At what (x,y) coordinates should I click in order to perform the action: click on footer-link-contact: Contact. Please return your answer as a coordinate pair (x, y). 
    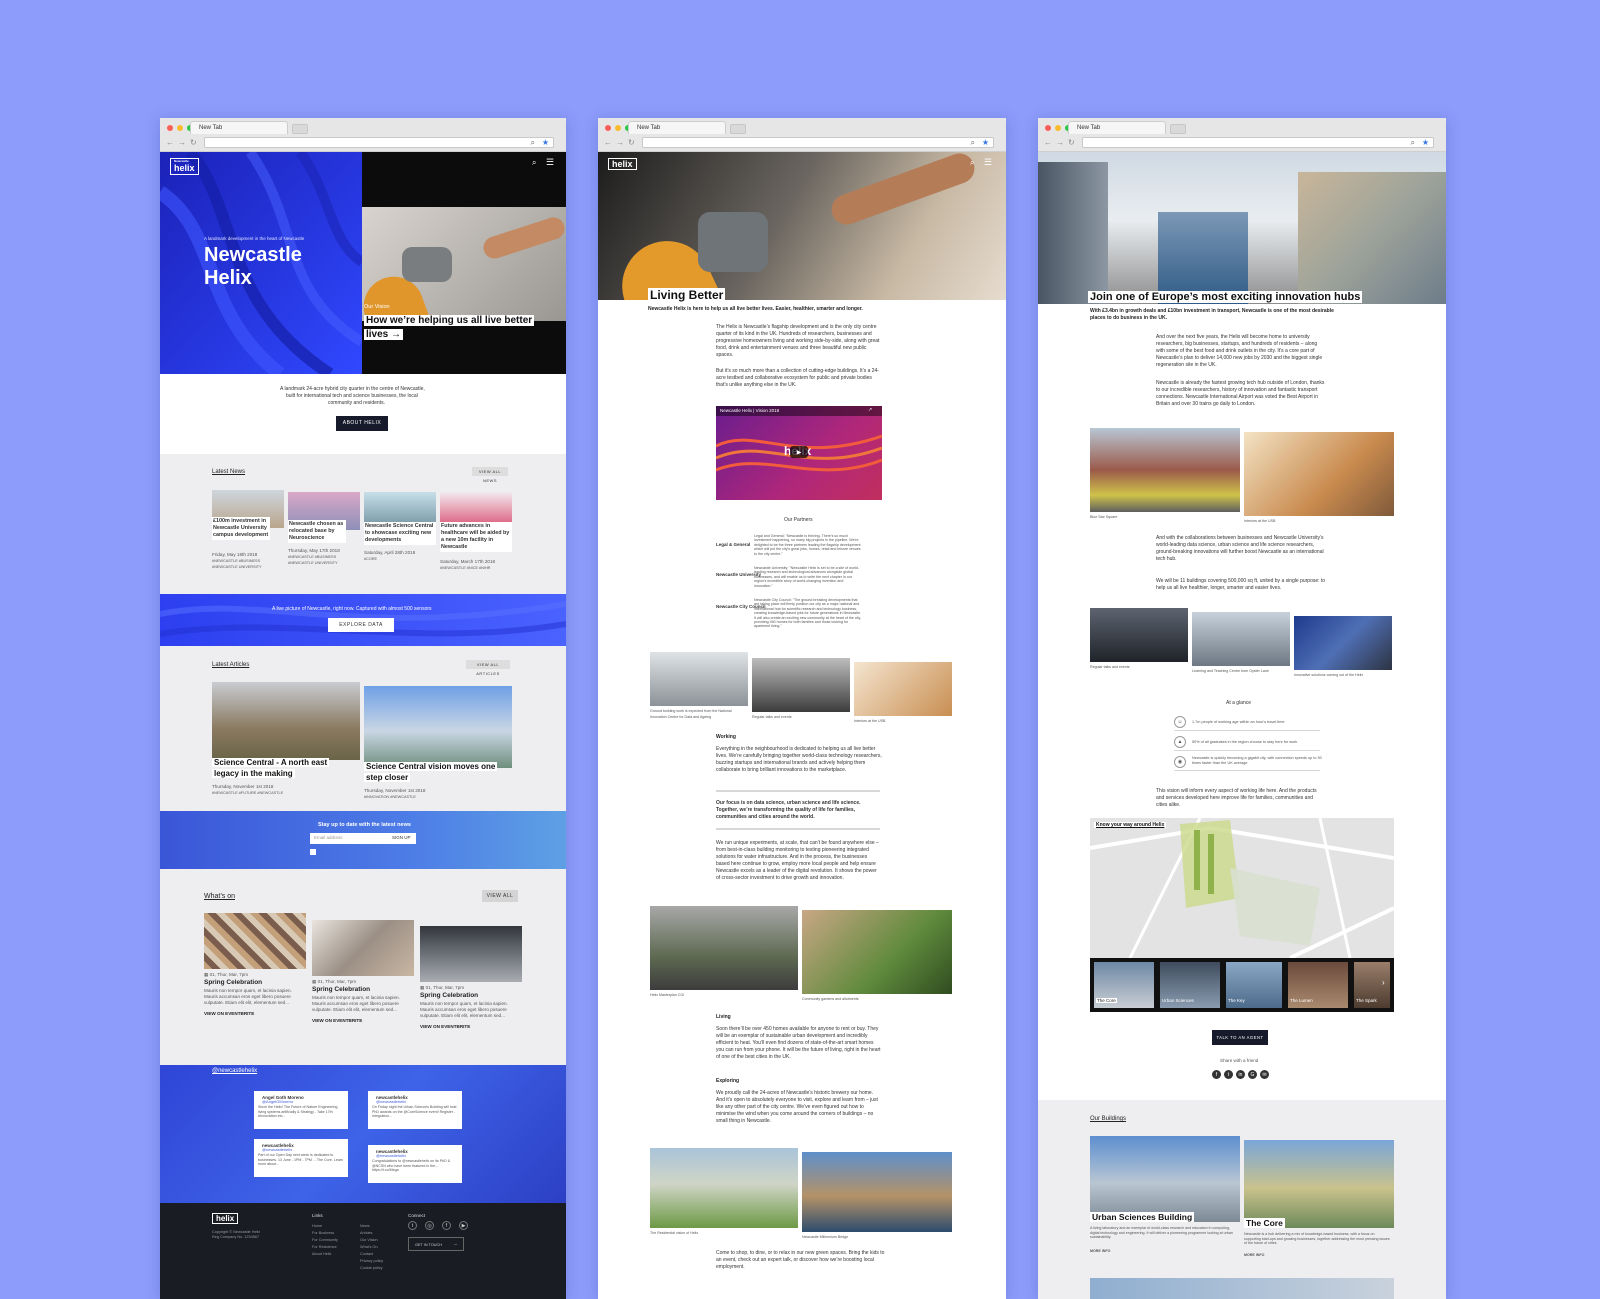
    Looking at the image, I should click on (366, 1254).